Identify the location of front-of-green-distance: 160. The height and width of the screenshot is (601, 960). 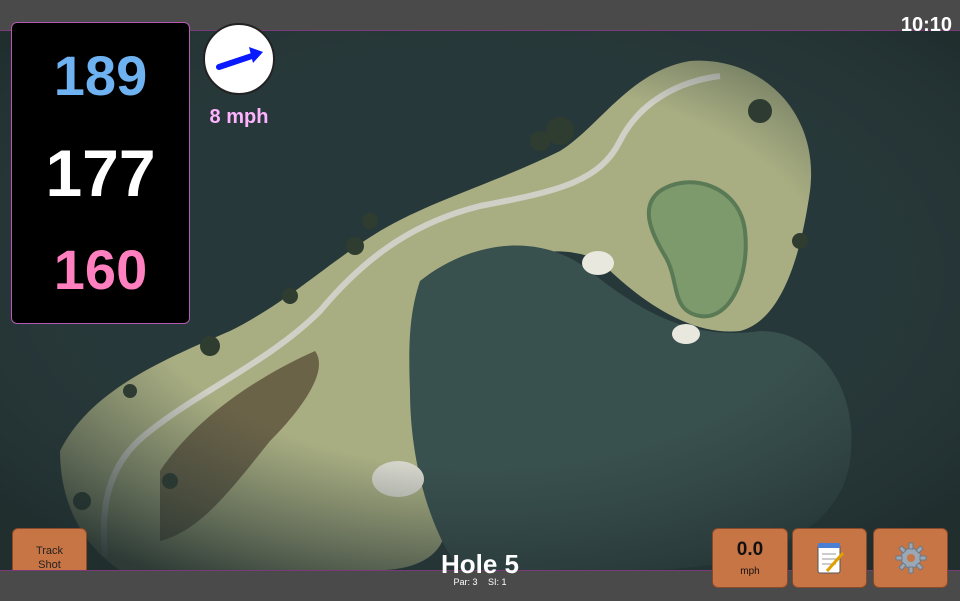
(100, 269).